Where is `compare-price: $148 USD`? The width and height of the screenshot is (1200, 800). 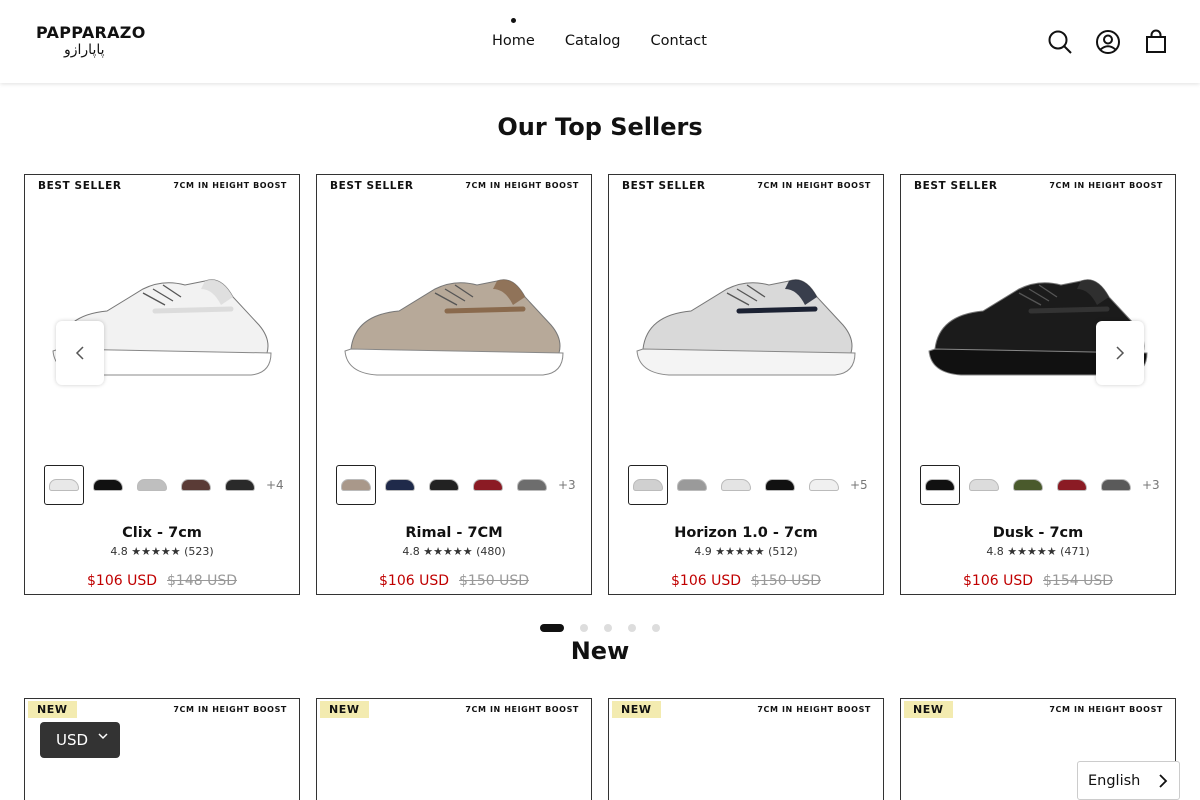 compare-price: $148 USD is located at coordinates (202, 581).